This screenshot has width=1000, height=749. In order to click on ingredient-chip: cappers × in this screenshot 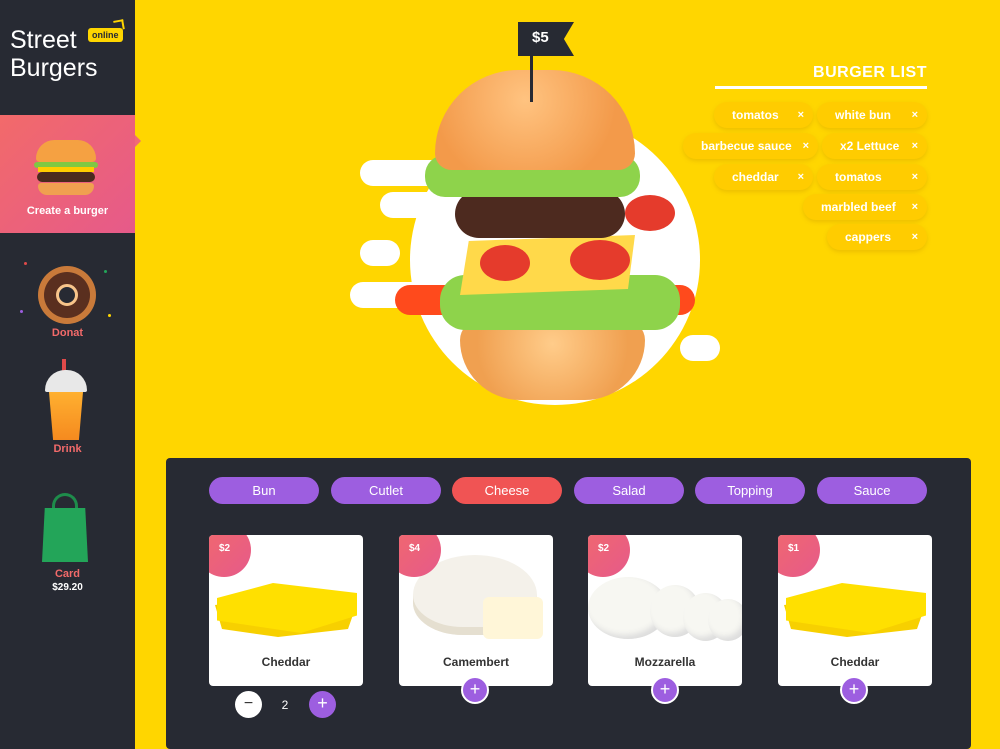, I will do `click(877, 237)`.